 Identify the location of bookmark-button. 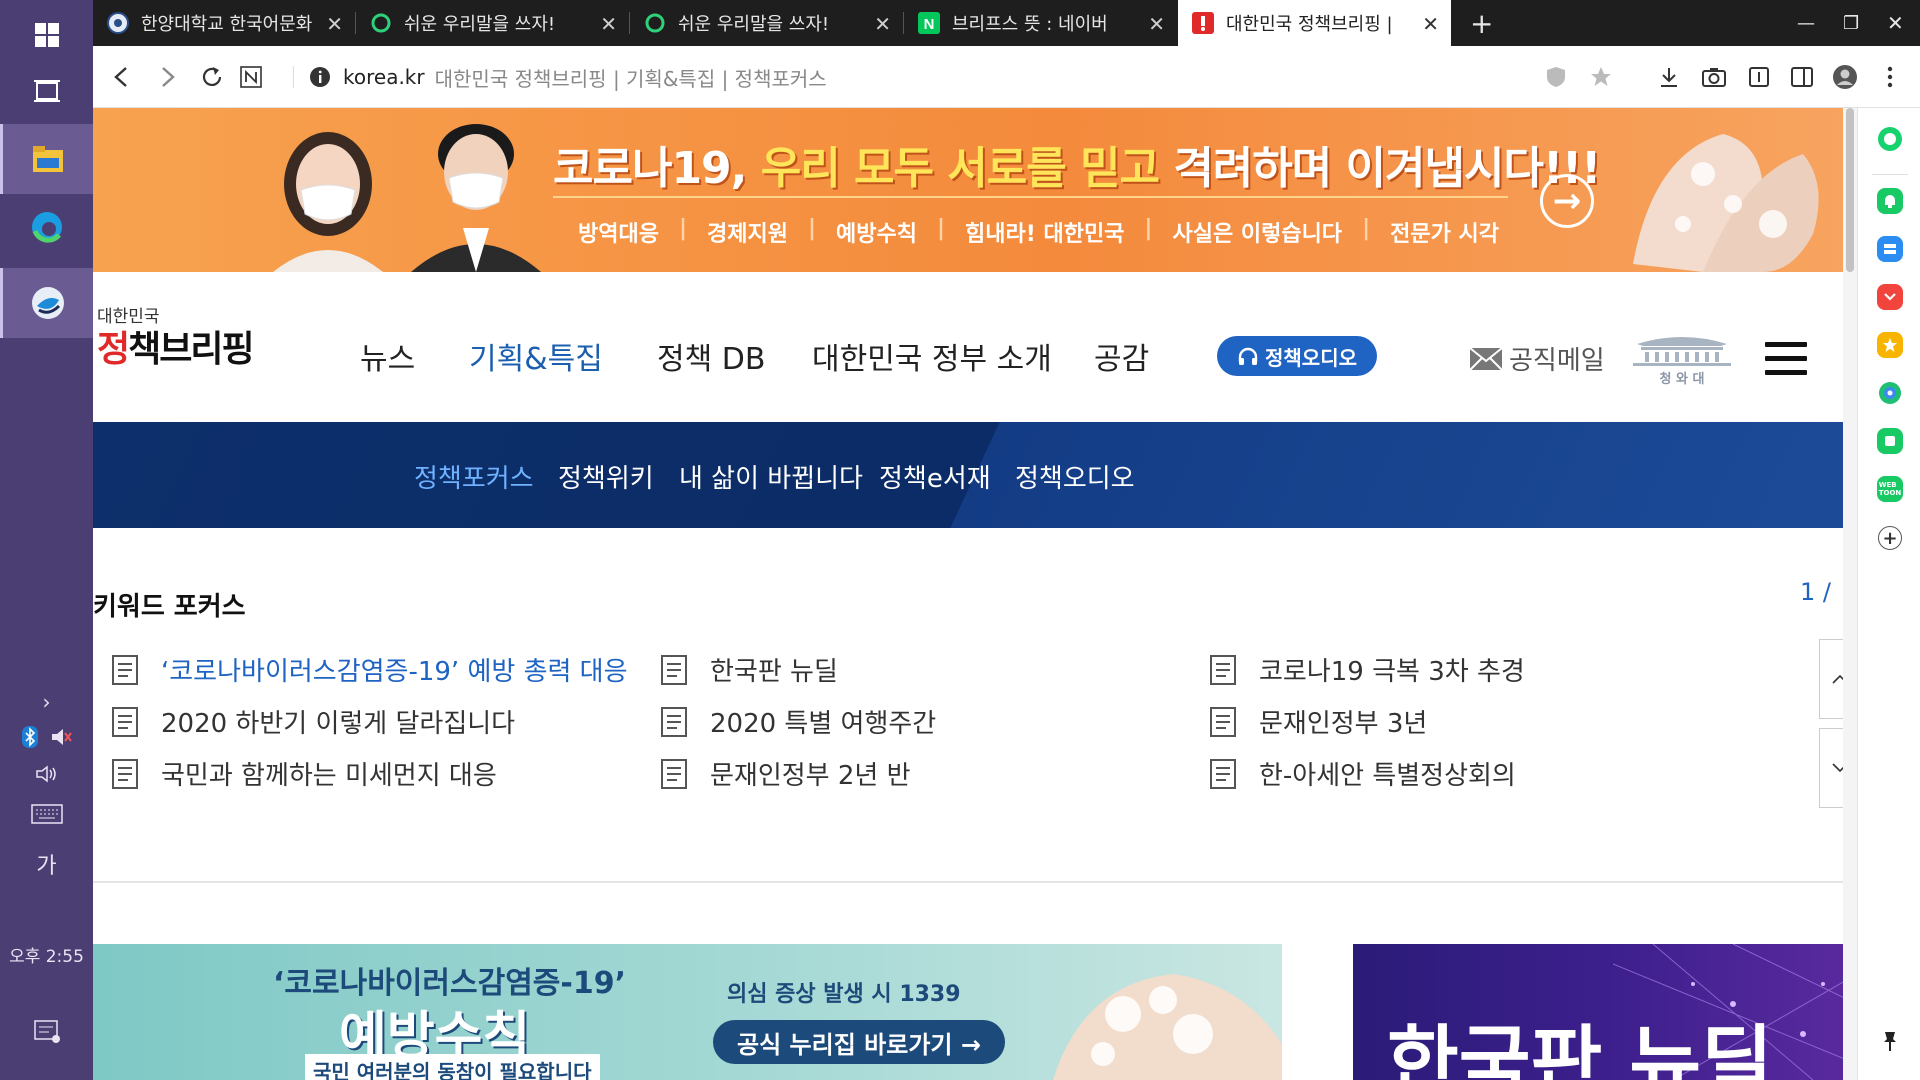
(1601, 77).